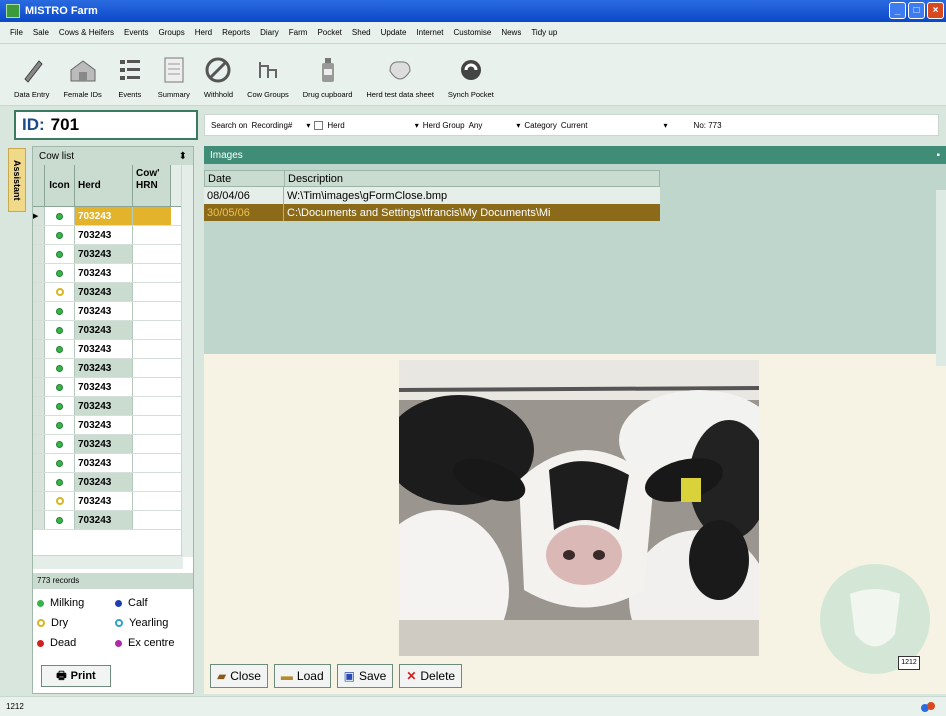 The image size is (946, 716). I want to click on hrn-cell, so click(152, 425).